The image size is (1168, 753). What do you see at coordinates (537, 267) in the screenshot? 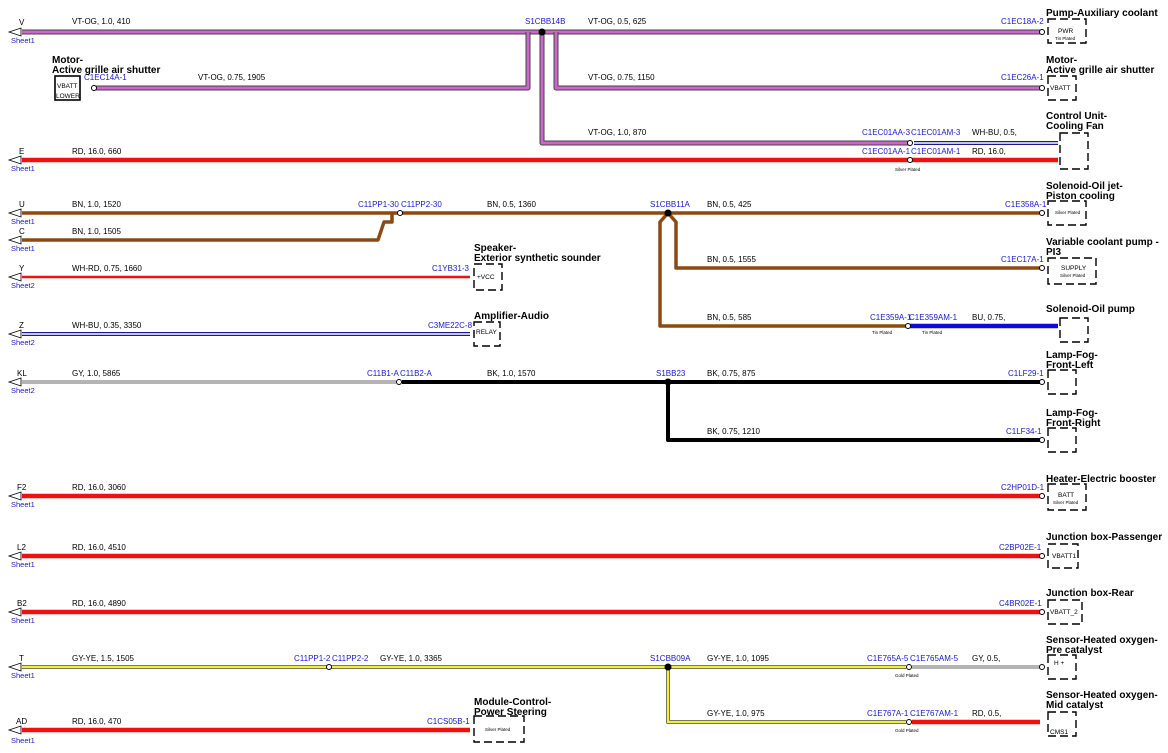
I see `component-speaker-exterior: +VCC Speaker- Exterior synthetic sounder` at bounding box center [537, 267].